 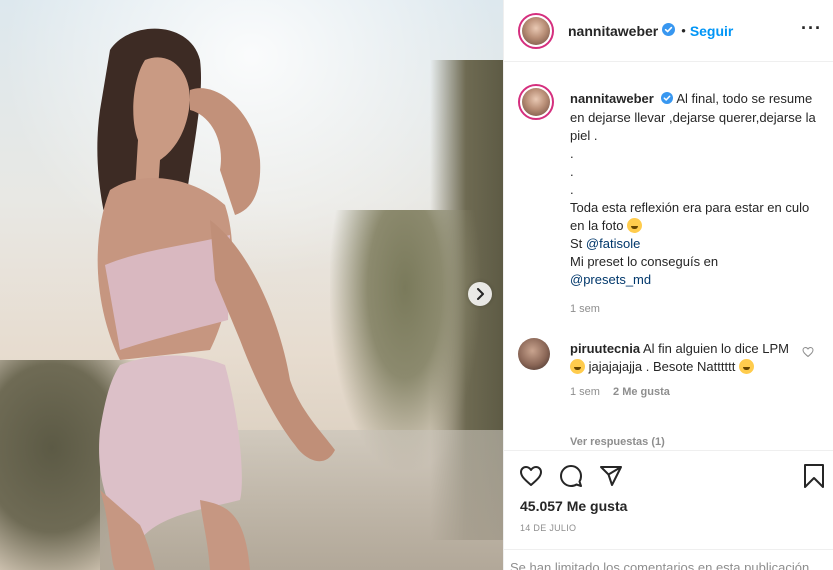 I want to click on more-icon: ···, so click(x=811, y=28).